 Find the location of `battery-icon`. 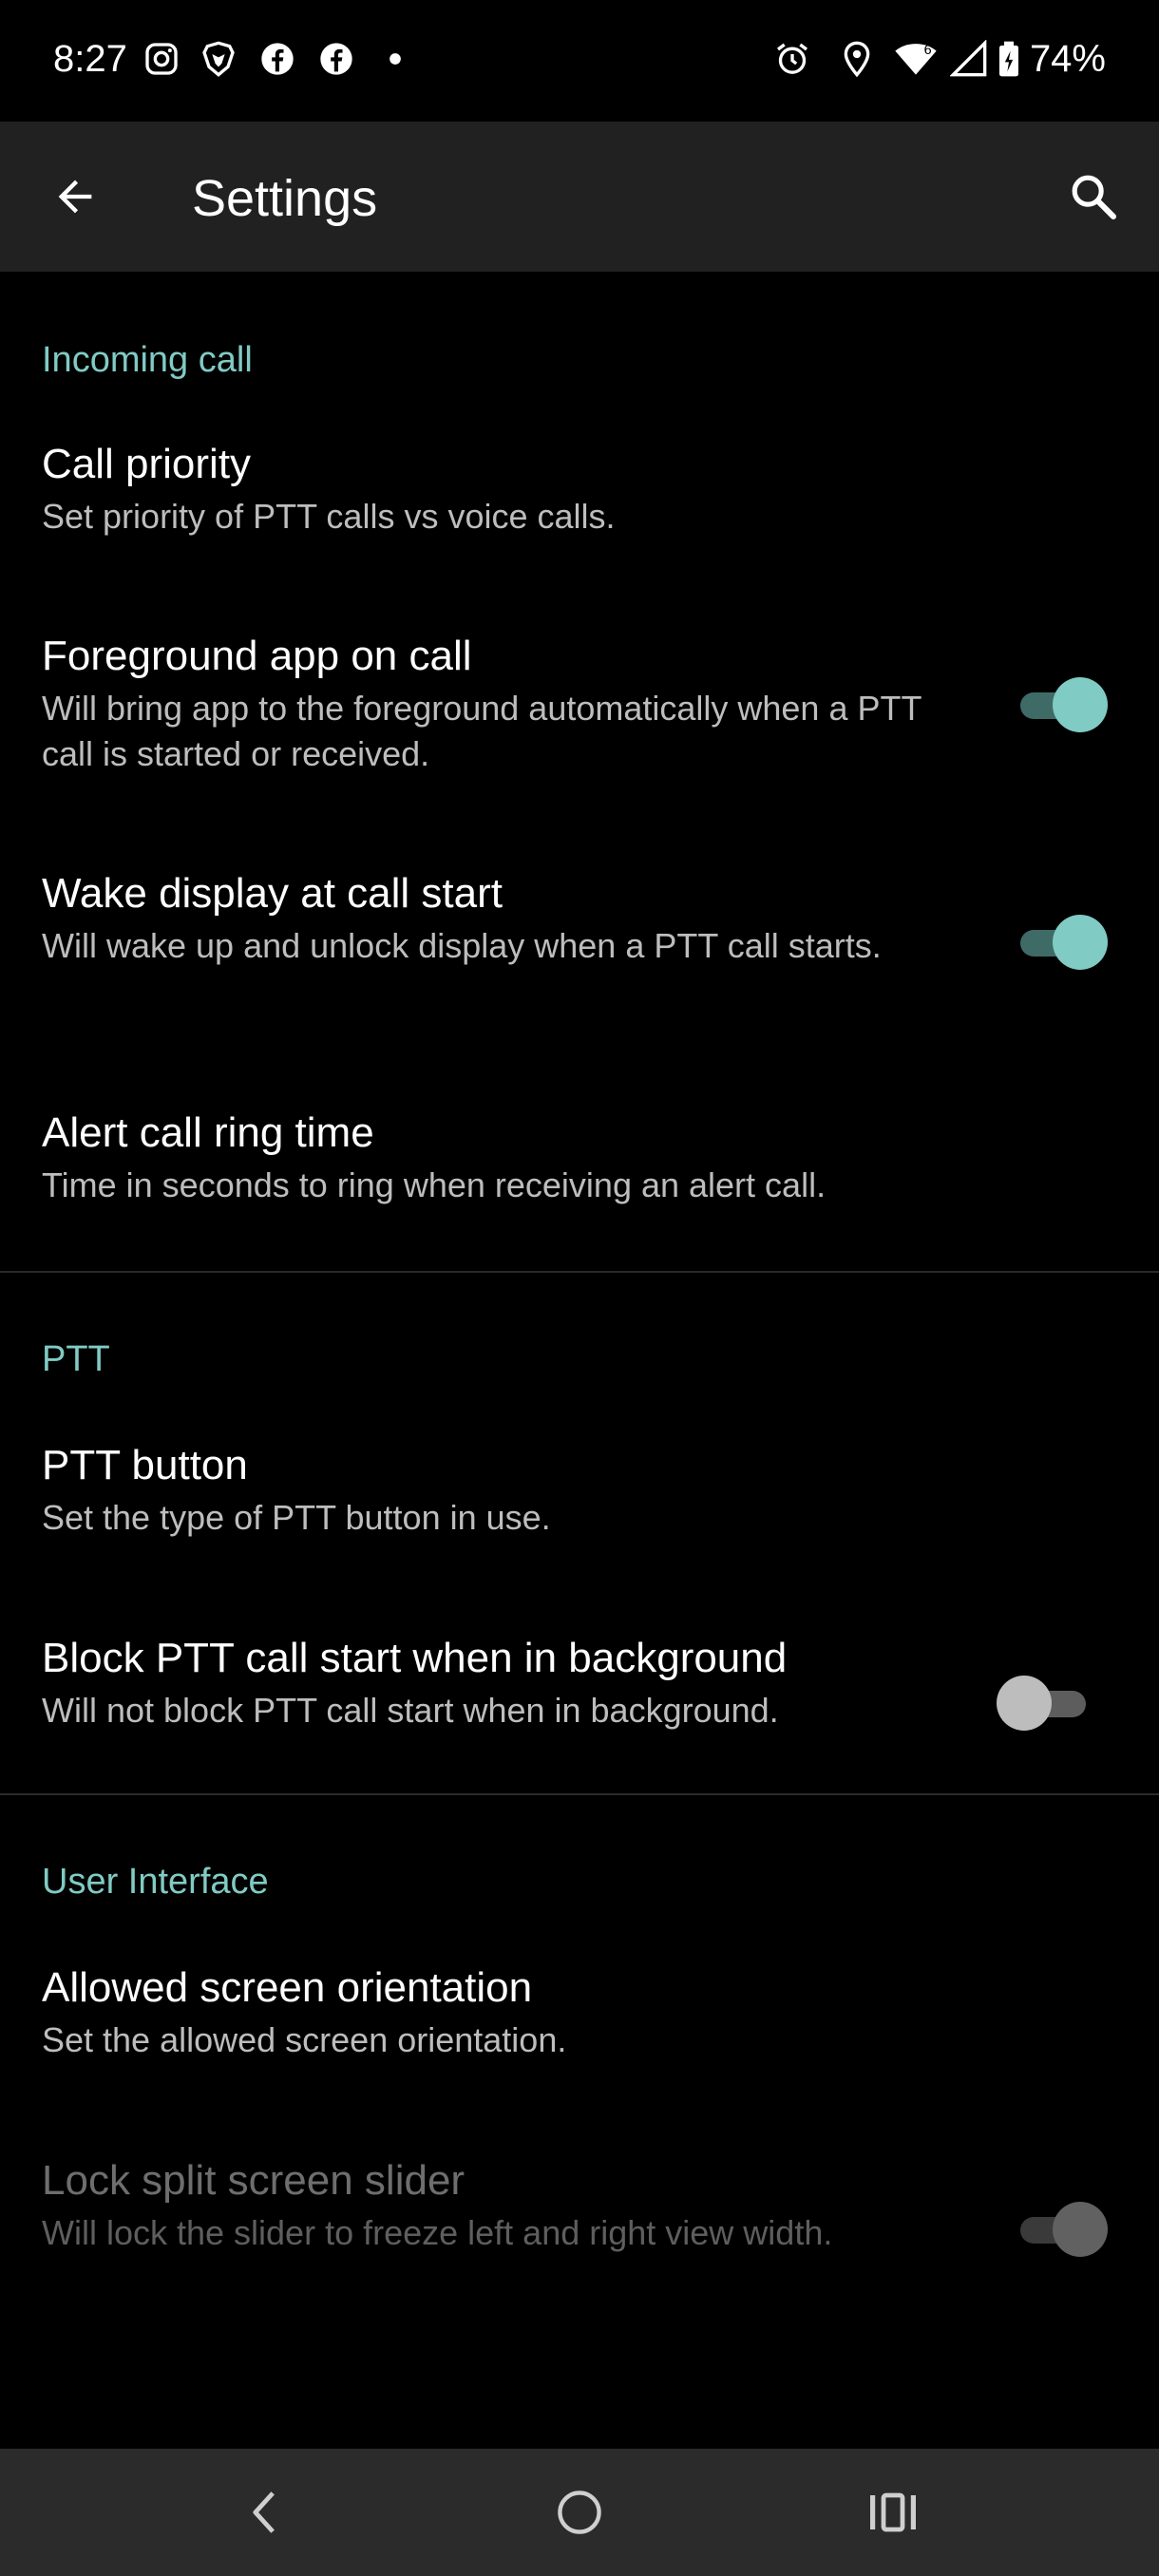

battery-icon is located at coordinates (1008, 59).